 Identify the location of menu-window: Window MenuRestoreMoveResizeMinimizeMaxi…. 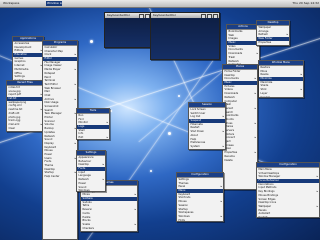
(281, 79).